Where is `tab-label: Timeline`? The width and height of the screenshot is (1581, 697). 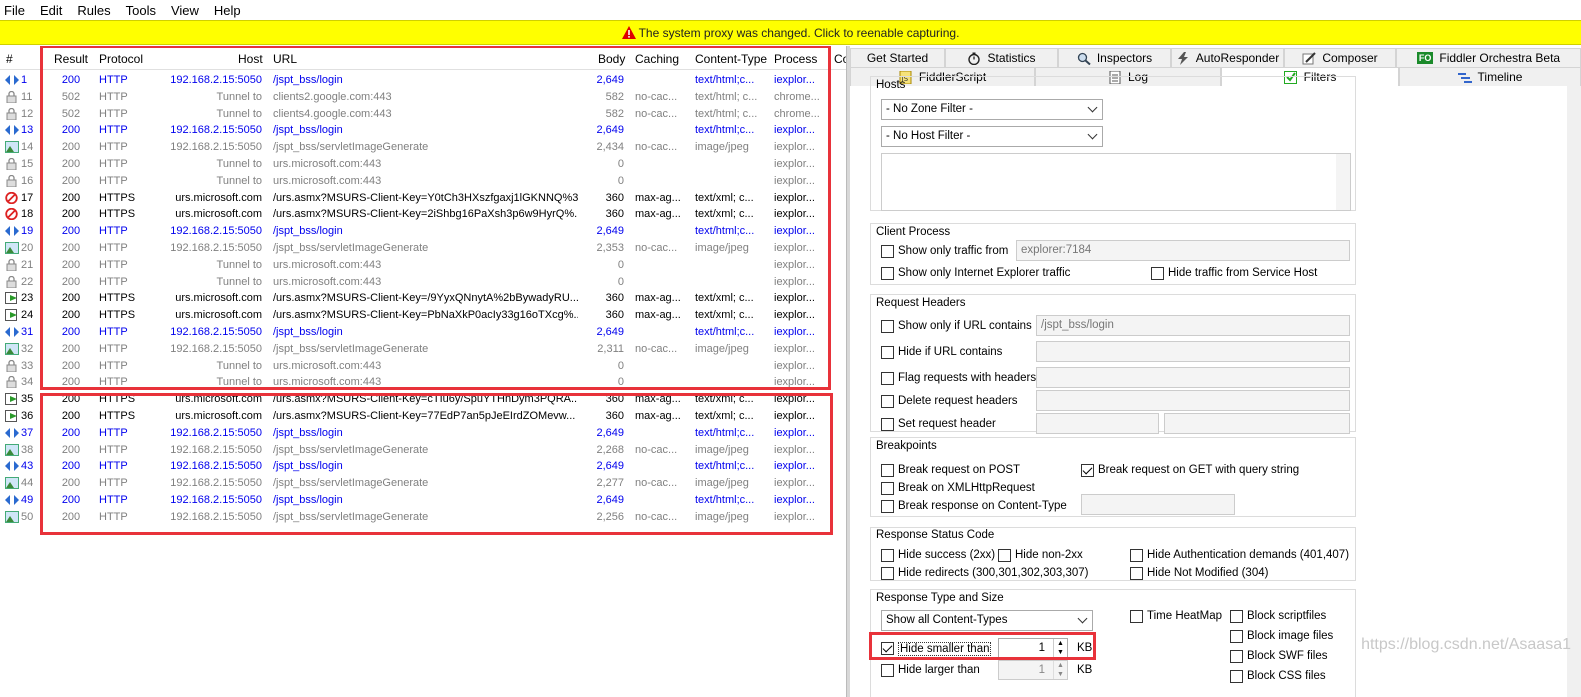
tab-label: Timeline is located at coordinates (1500, 77).